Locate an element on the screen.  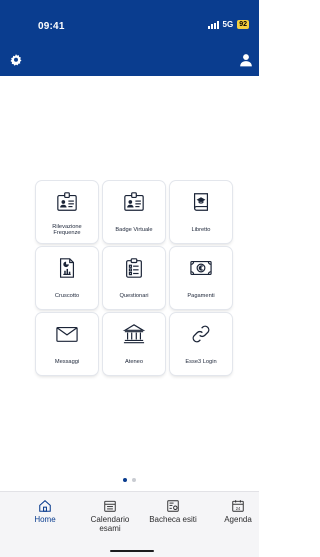
envelope-icon is located at coordinates (67, 334).